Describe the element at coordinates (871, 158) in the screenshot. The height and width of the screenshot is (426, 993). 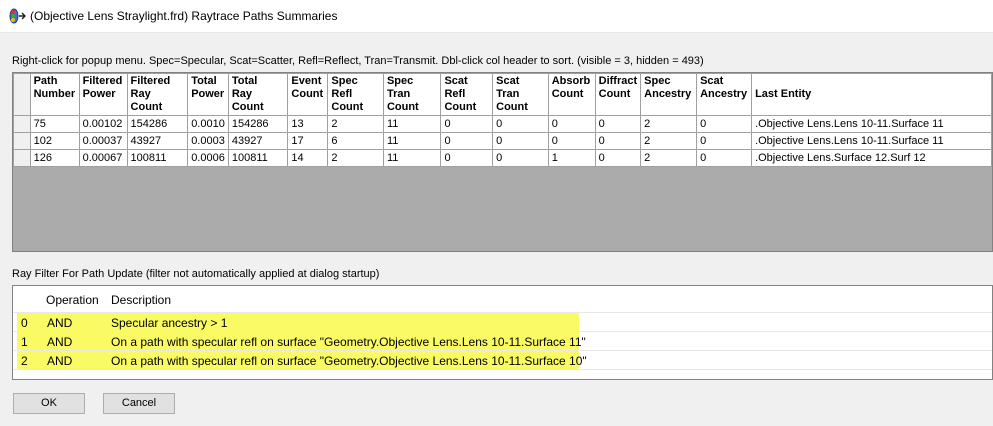
I see `table-cell: .Objective Lens.Surface 12.Surf 12` at that location.